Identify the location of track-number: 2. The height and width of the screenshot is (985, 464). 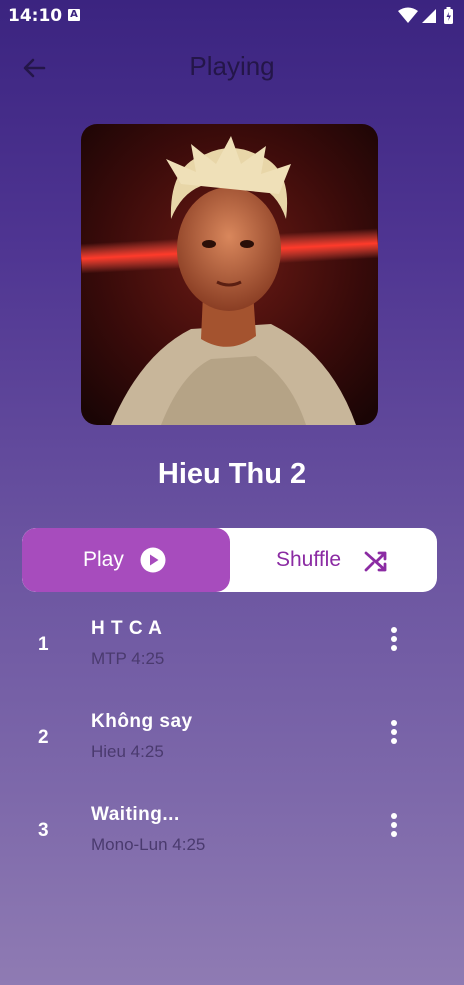
(43, 737).